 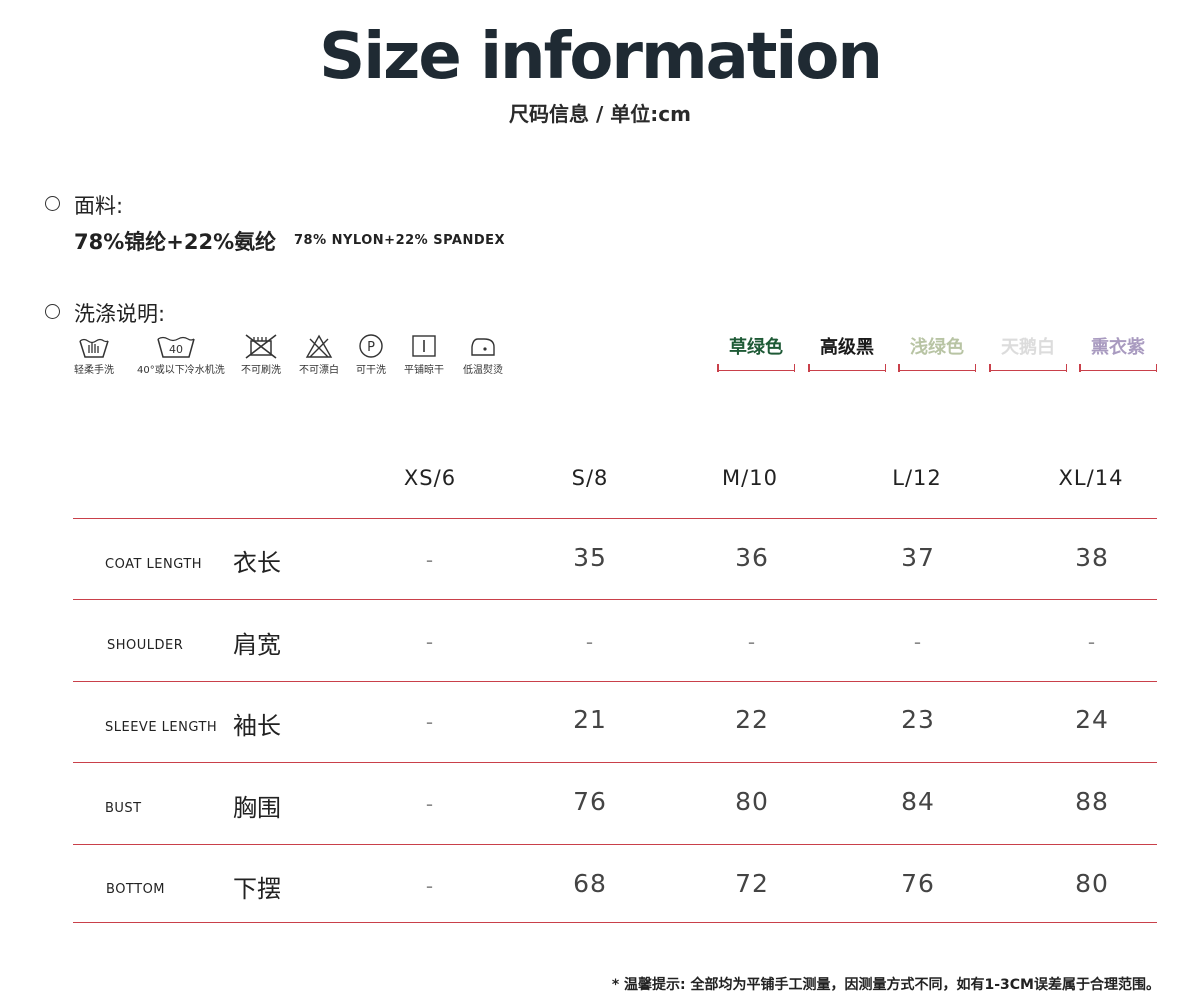 I want to click on color-option-grass-green: 草绿色, so click(x=756, y=354).